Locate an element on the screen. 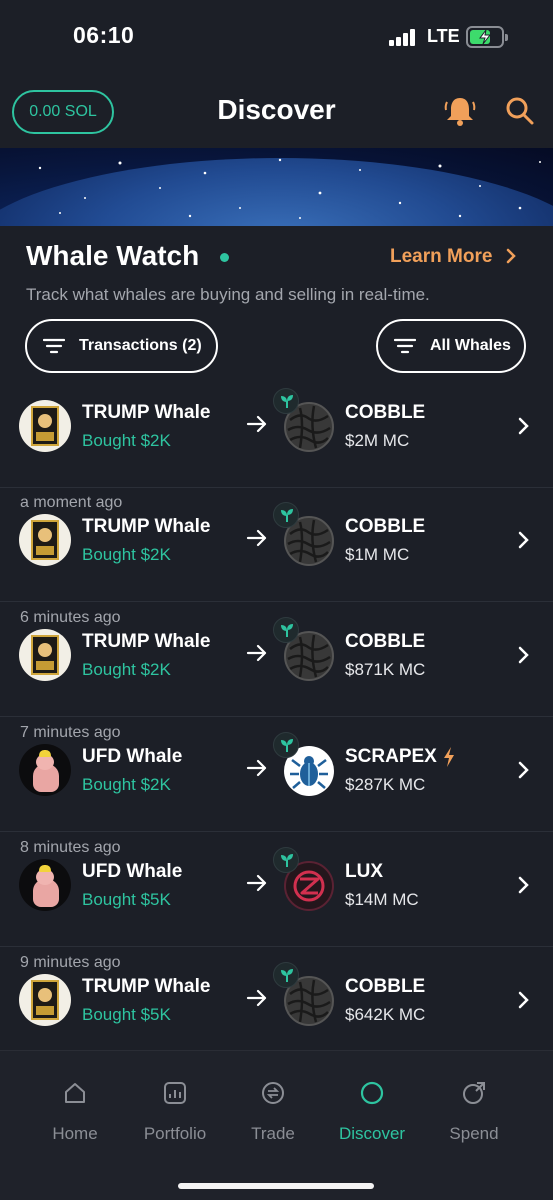  tab-label: Discover is located at coordinates (372, 1133).